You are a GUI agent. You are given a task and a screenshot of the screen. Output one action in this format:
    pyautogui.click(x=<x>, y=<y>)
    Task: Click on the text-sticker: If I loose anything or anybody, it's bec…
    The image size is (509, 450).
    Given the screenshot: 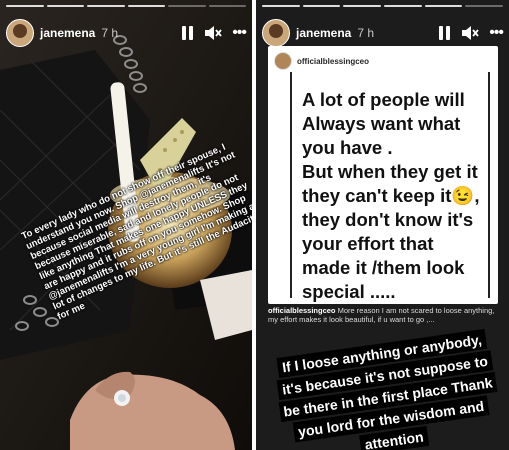 What is the action you would take?
    pyautogui.click(x=388, y=389)
    